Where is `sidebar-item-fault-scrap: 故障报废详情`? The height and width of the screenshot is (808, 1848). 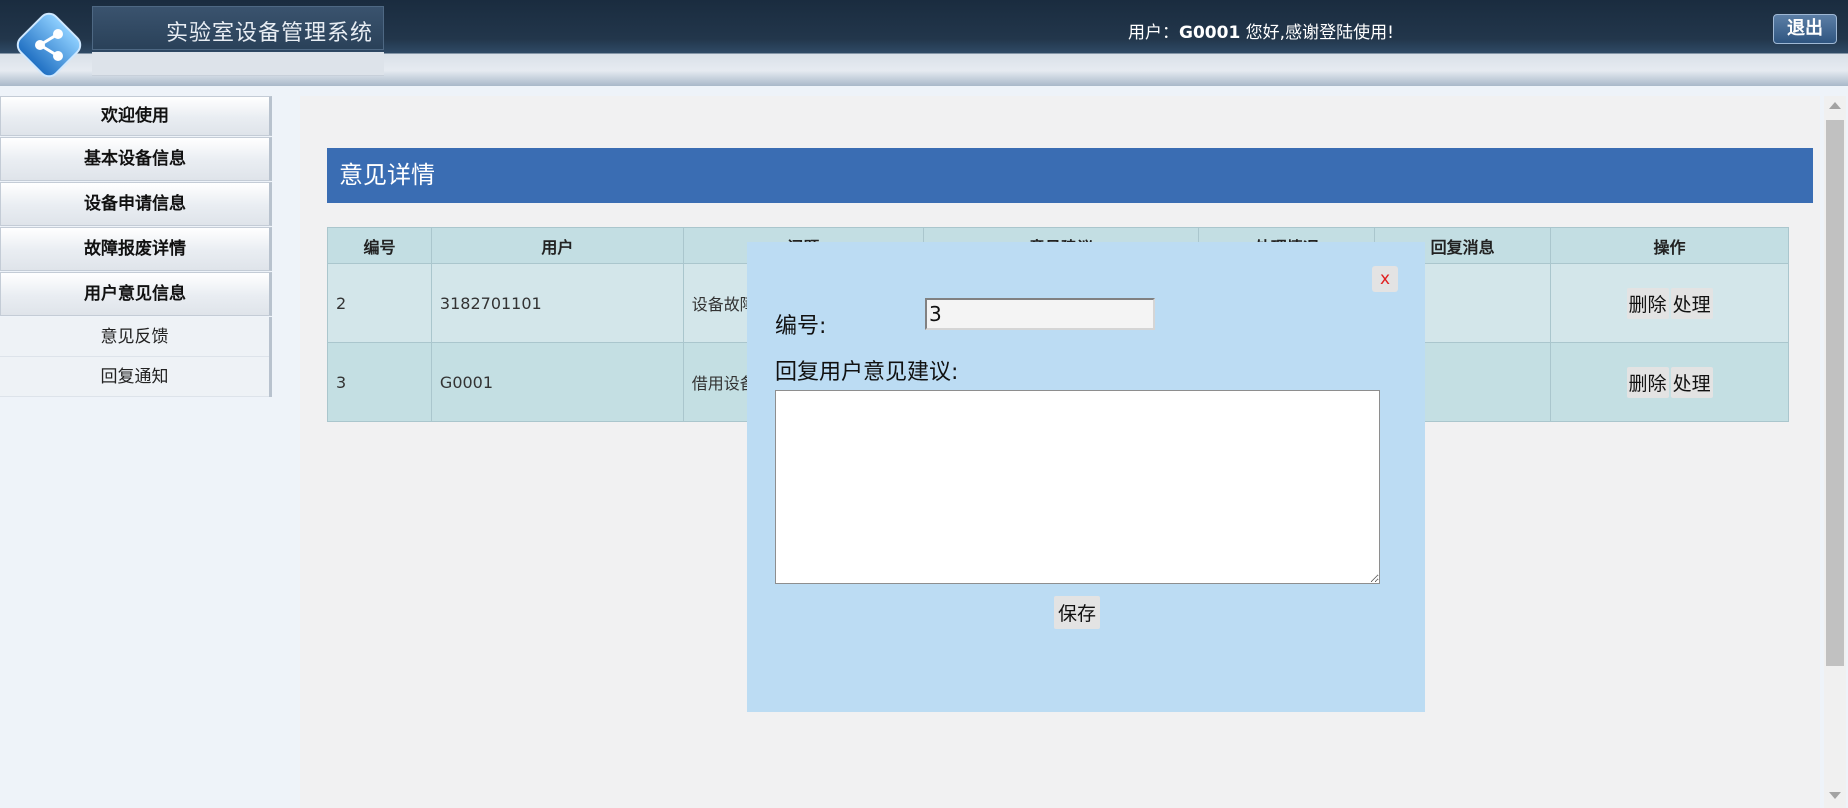
sidebar-item-fault-scrap: 故障报废详情 is located at coordinates (136, 249).